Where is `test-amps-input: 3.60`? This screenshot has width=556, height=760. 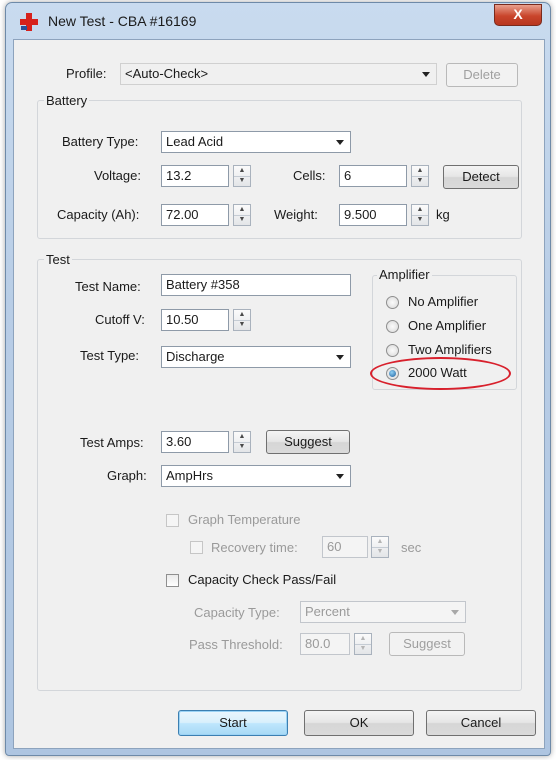
test-amps-input: 3.60 is located at coordinates (195, 442).